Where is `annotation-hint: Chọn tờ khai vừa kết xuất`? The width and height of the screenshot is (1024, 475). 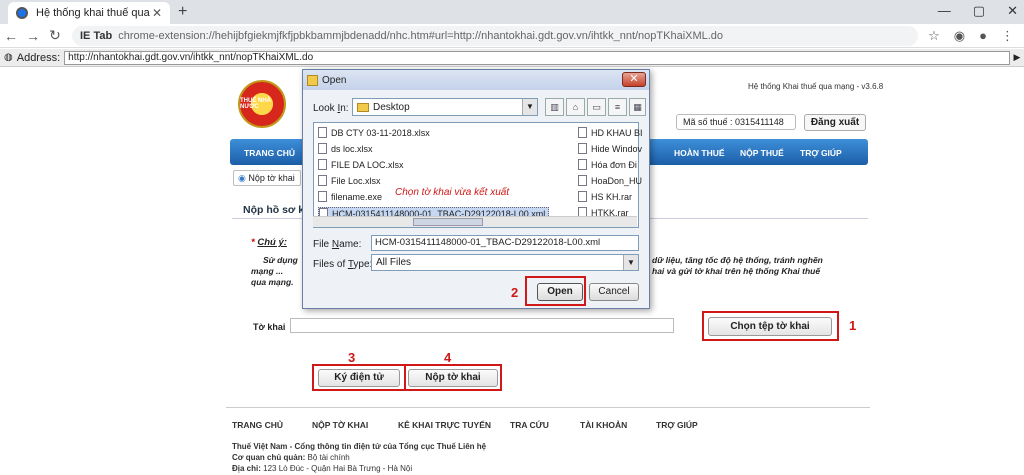
annotation-hint: Chọn tờ khai vừa kết xuất is located at coordinates (452, 192).